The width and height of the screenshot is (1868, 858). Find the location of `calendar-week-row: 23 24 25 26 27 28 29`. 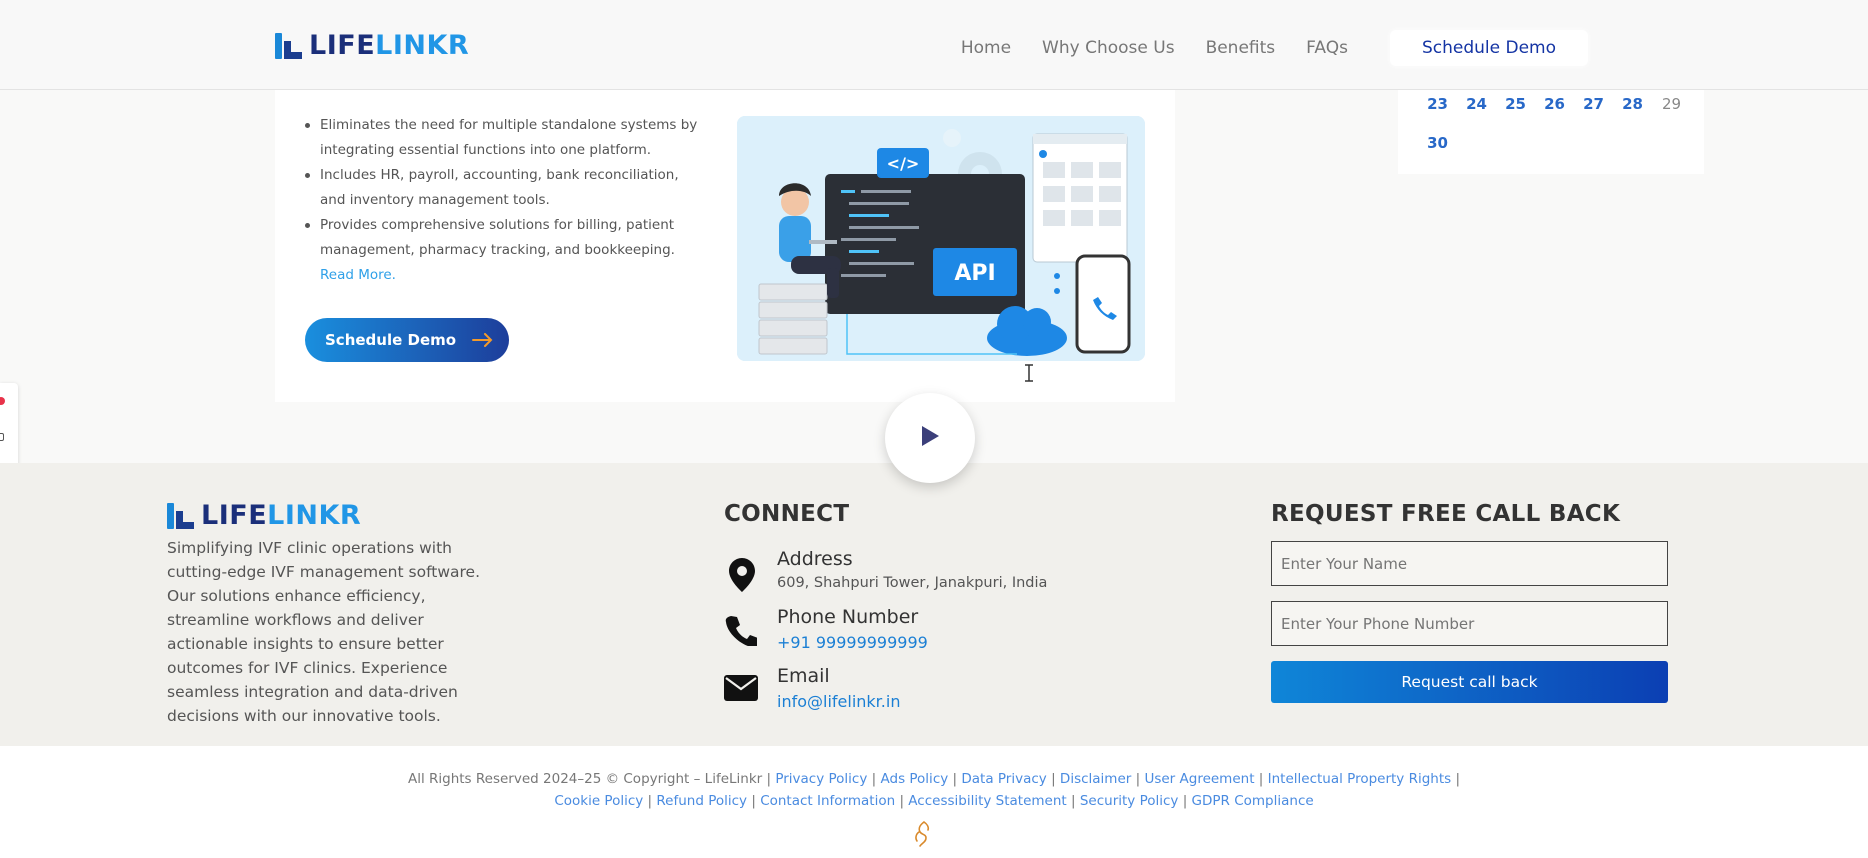

calendar-week-row: 23 24 25 26 27 28 29 is located at coordinates (1554, 104).